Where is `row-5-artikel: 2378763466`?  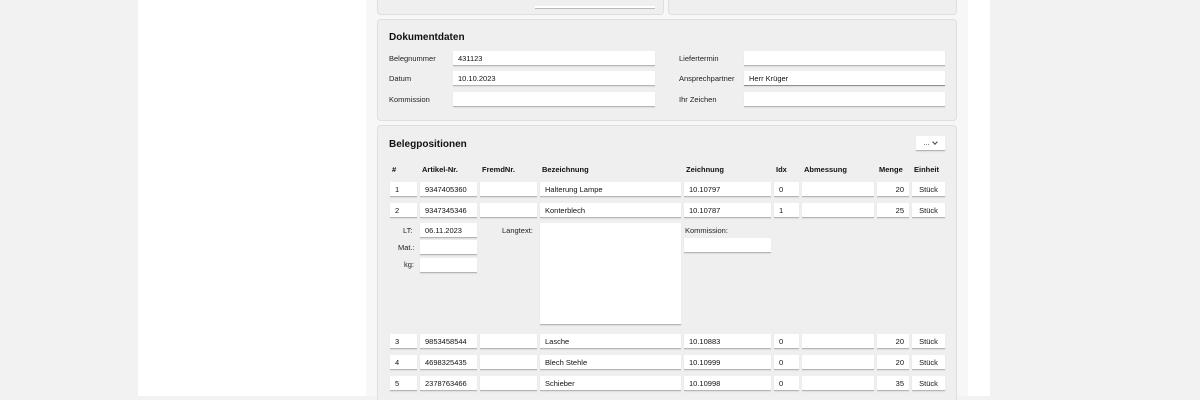 row-5-artikel: 2378763466 is located at coordinates (448, 383).